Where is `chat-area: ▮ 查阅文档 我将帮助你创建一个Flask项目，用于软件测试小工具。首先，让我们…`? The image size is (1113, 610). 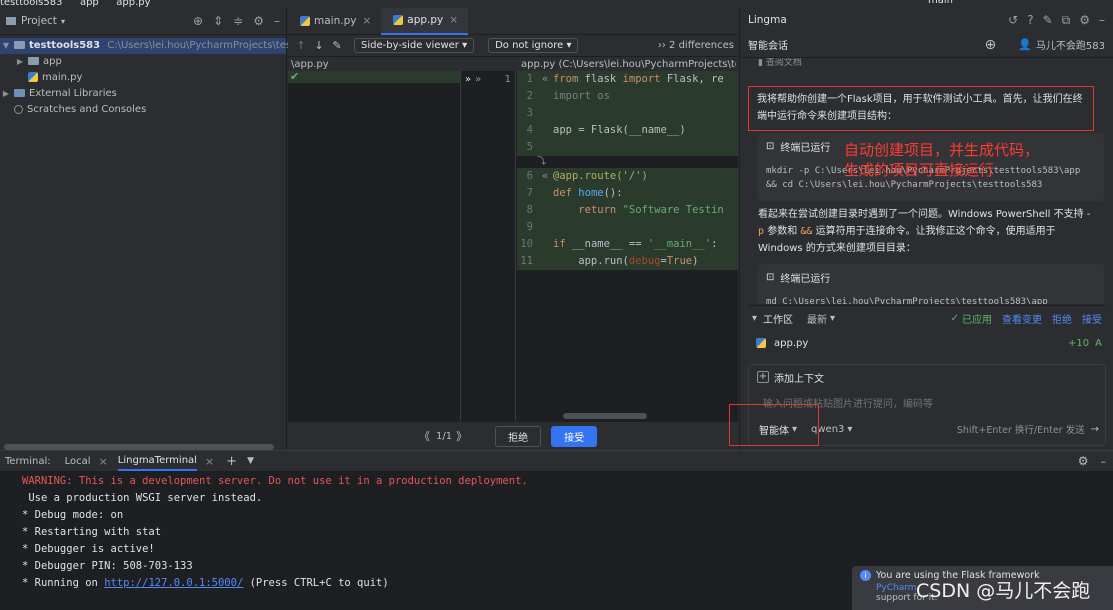 chat-area: ▮ 查阅文档 我将帮助你创建一个Flask项目，用于软件测试小工具。首先，让我们… is located at coordinates (926, 181).